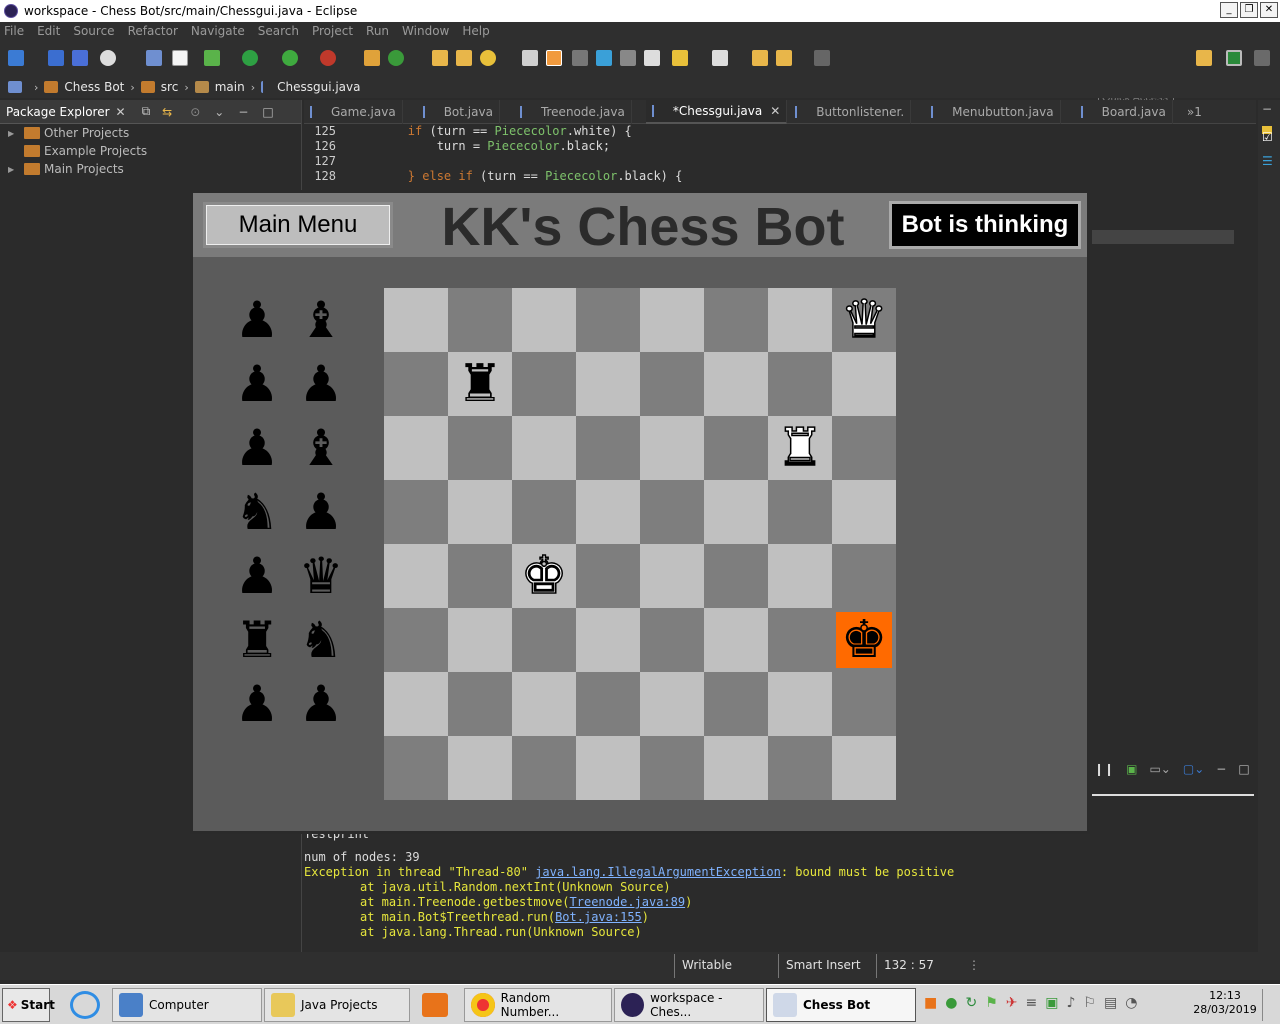 The height and width of the screenshot is (1024, 1280). What do you see at coordinates (353, 111) in the screenshot?
I see `tab-game-java: Game.java` at bounding box center [353, 111].